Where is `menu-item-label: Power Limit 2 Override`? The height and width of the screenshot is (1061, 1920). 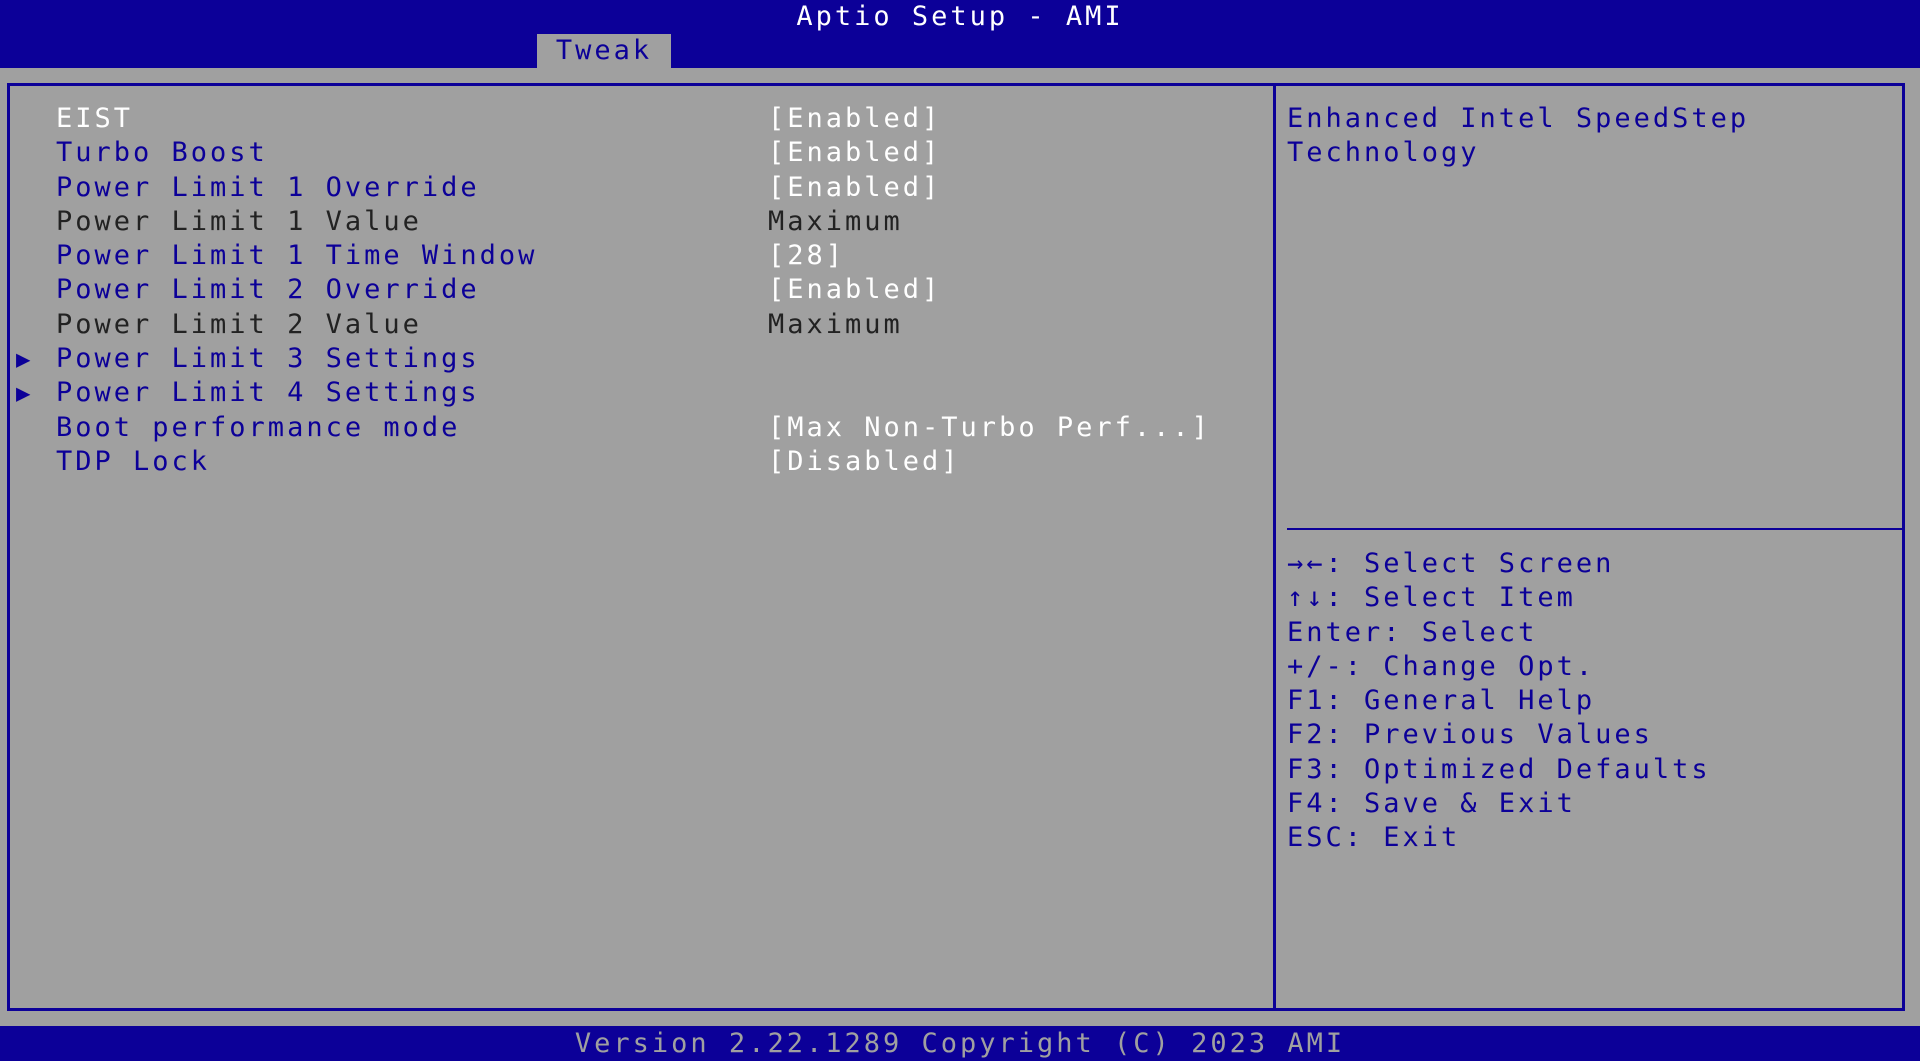 menu-item-label: Power Limit 2 Override is located at coordinates (268, 290).